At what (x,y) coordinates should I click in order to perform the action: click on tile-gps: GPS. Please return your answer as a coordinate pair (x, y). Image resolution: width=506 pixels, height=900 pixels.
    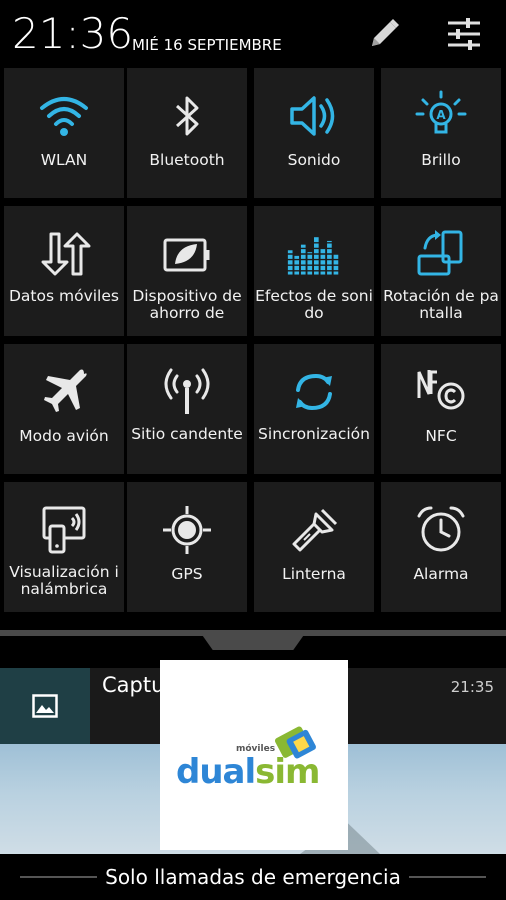
    Looking at the image, I should click on (187, 547).